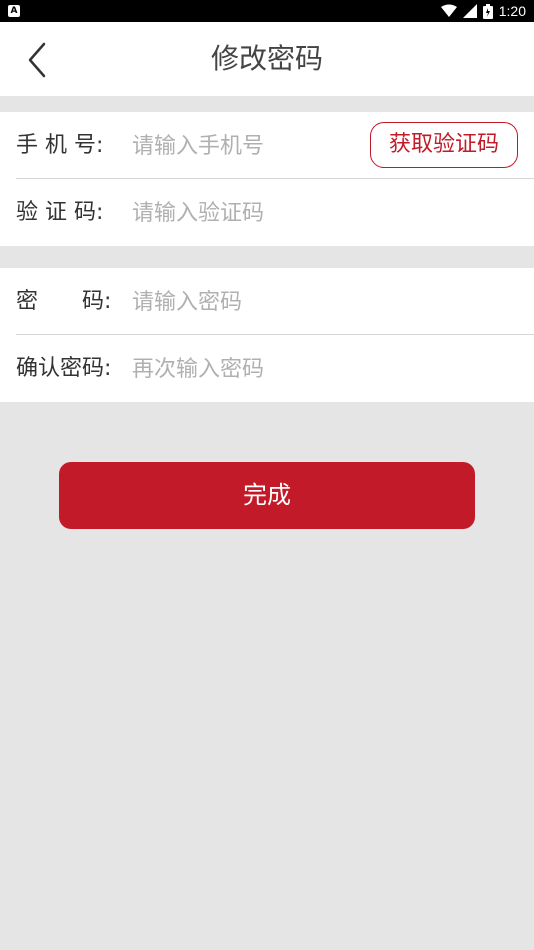 Image resolution: width=534 pixels, height=950 pixels. Describe the element at coordinates (448, 10) in the screenshot. I see `wifi-icon` at that location.